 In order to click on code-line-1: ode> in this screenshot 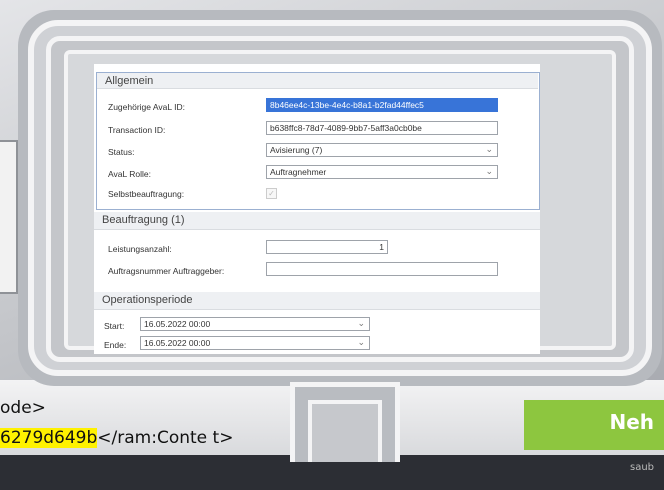, I will do `click(23, 408)`.